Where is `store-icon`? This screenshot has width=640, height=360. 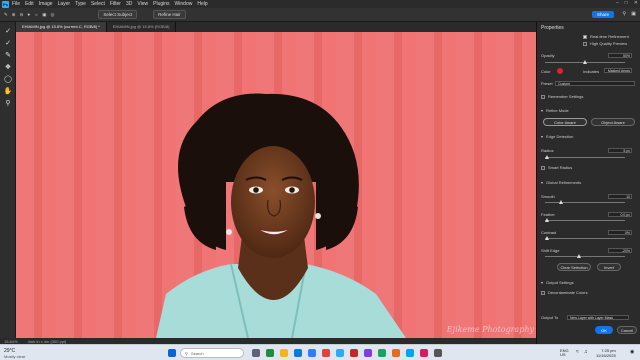
store-icon is located at coordinates (312, 353).